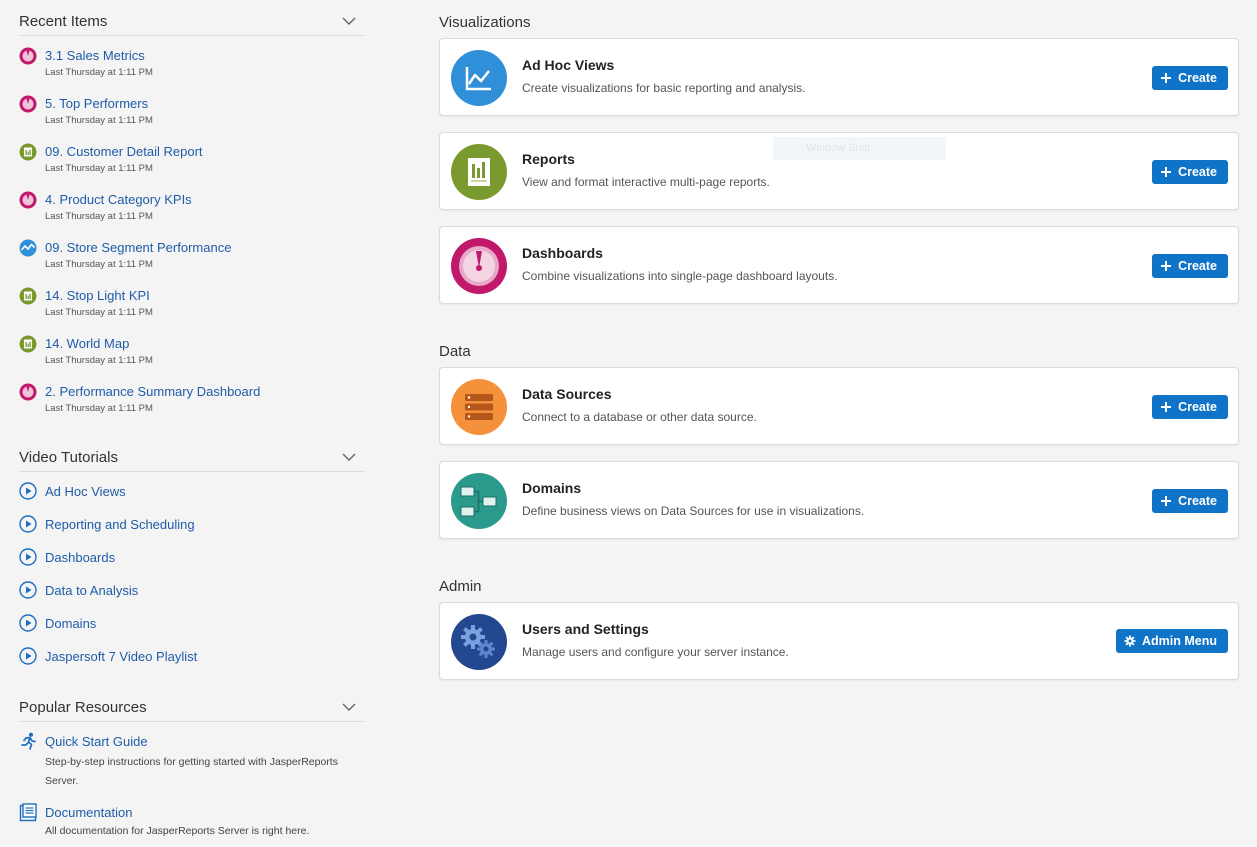 Image resolution: width=1257 pixels, height=847 pixels. Describe the element at coordinates (485, 22) in the screenshot. I see `visualizations-heading: Visualizations` at that location.